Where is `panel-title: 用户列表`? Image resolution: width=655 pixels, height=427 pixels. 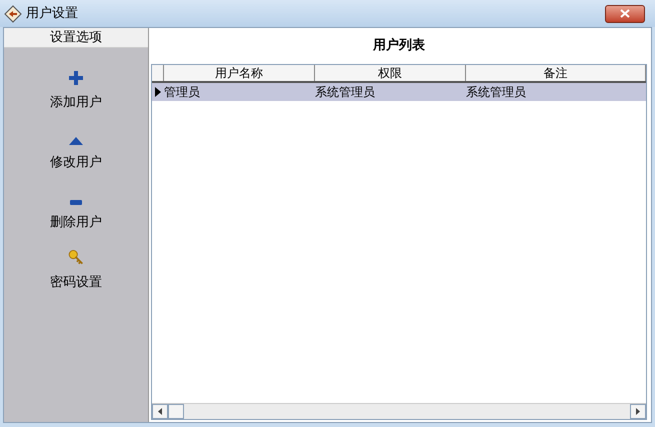 panel-title: 用户列表 is located at coordinates (399, 46).